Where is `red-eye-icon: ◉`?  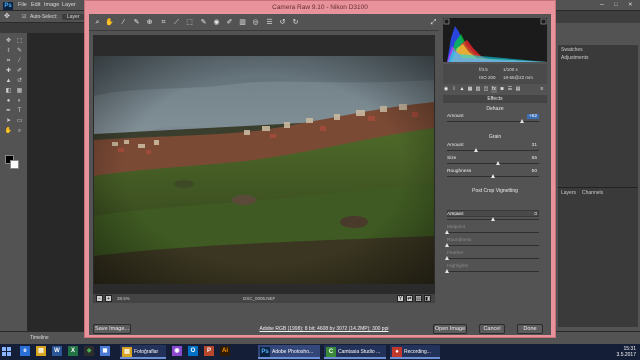 red-eye-icon: ◉ is located at coordinates (216, 22).